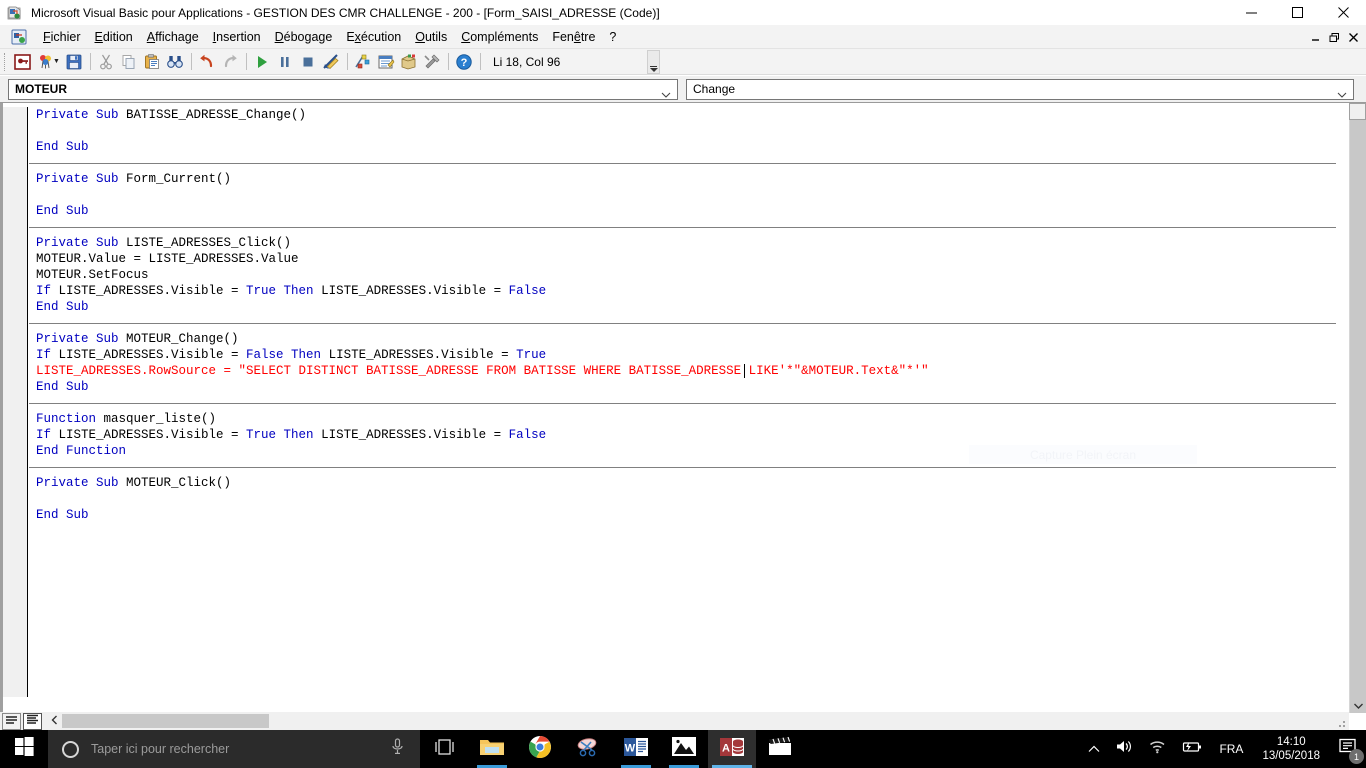  I want to click on action-center-button: 1, so click(1348, 749).